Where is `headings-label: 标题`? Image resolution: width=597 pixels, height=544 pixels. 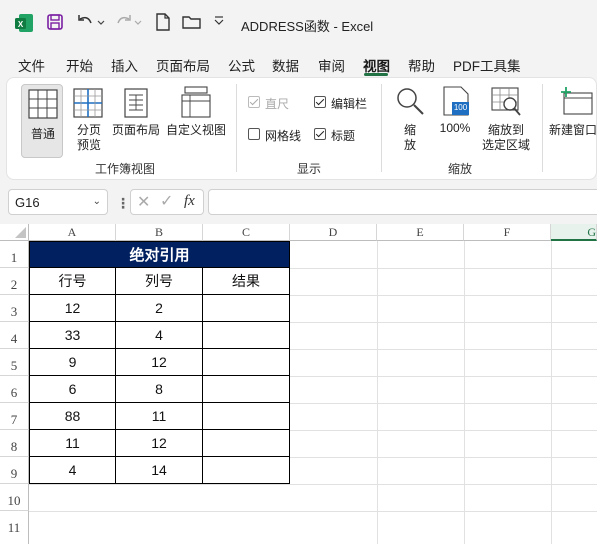 headings-label: 标题 is located at coordinates (343, 136).